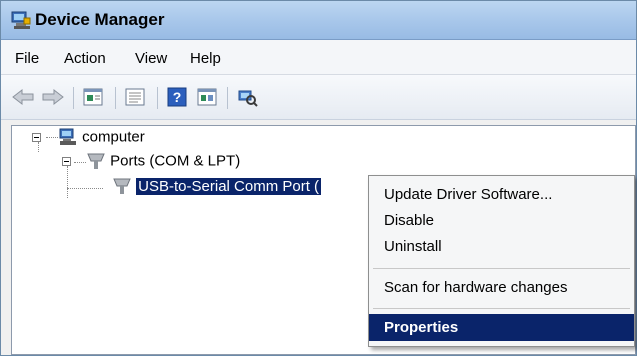 Image resolution: width=637 pixels, height=356 pixels. Describe the element at coordinates (318, 57) in the screenshot. I see `menu-bar: File Action View Help` at that location.